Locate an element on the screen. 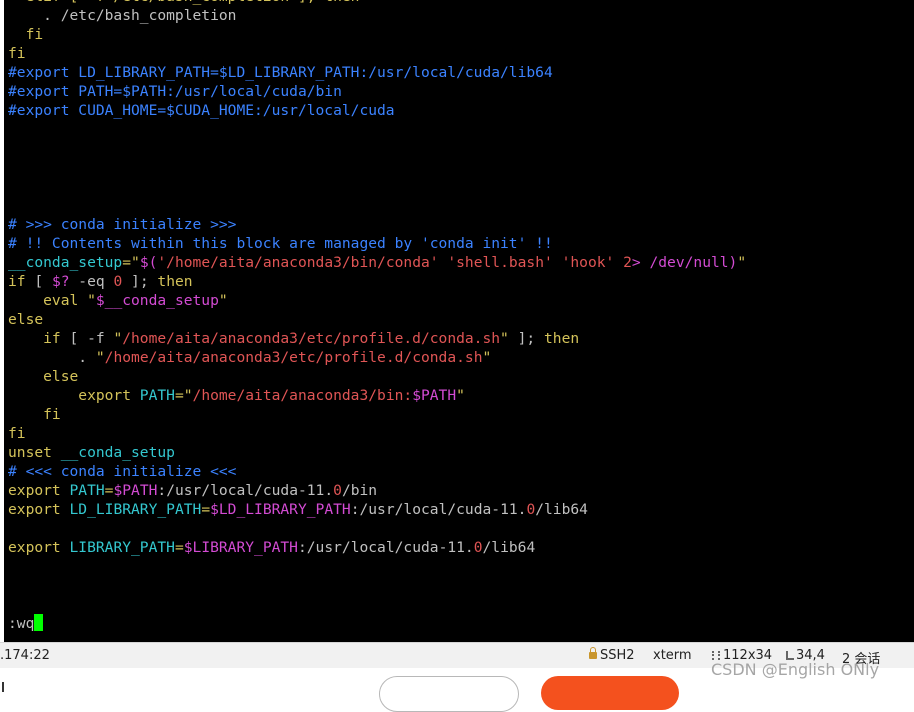  code-token: =" is located at coordinates (131, 262).